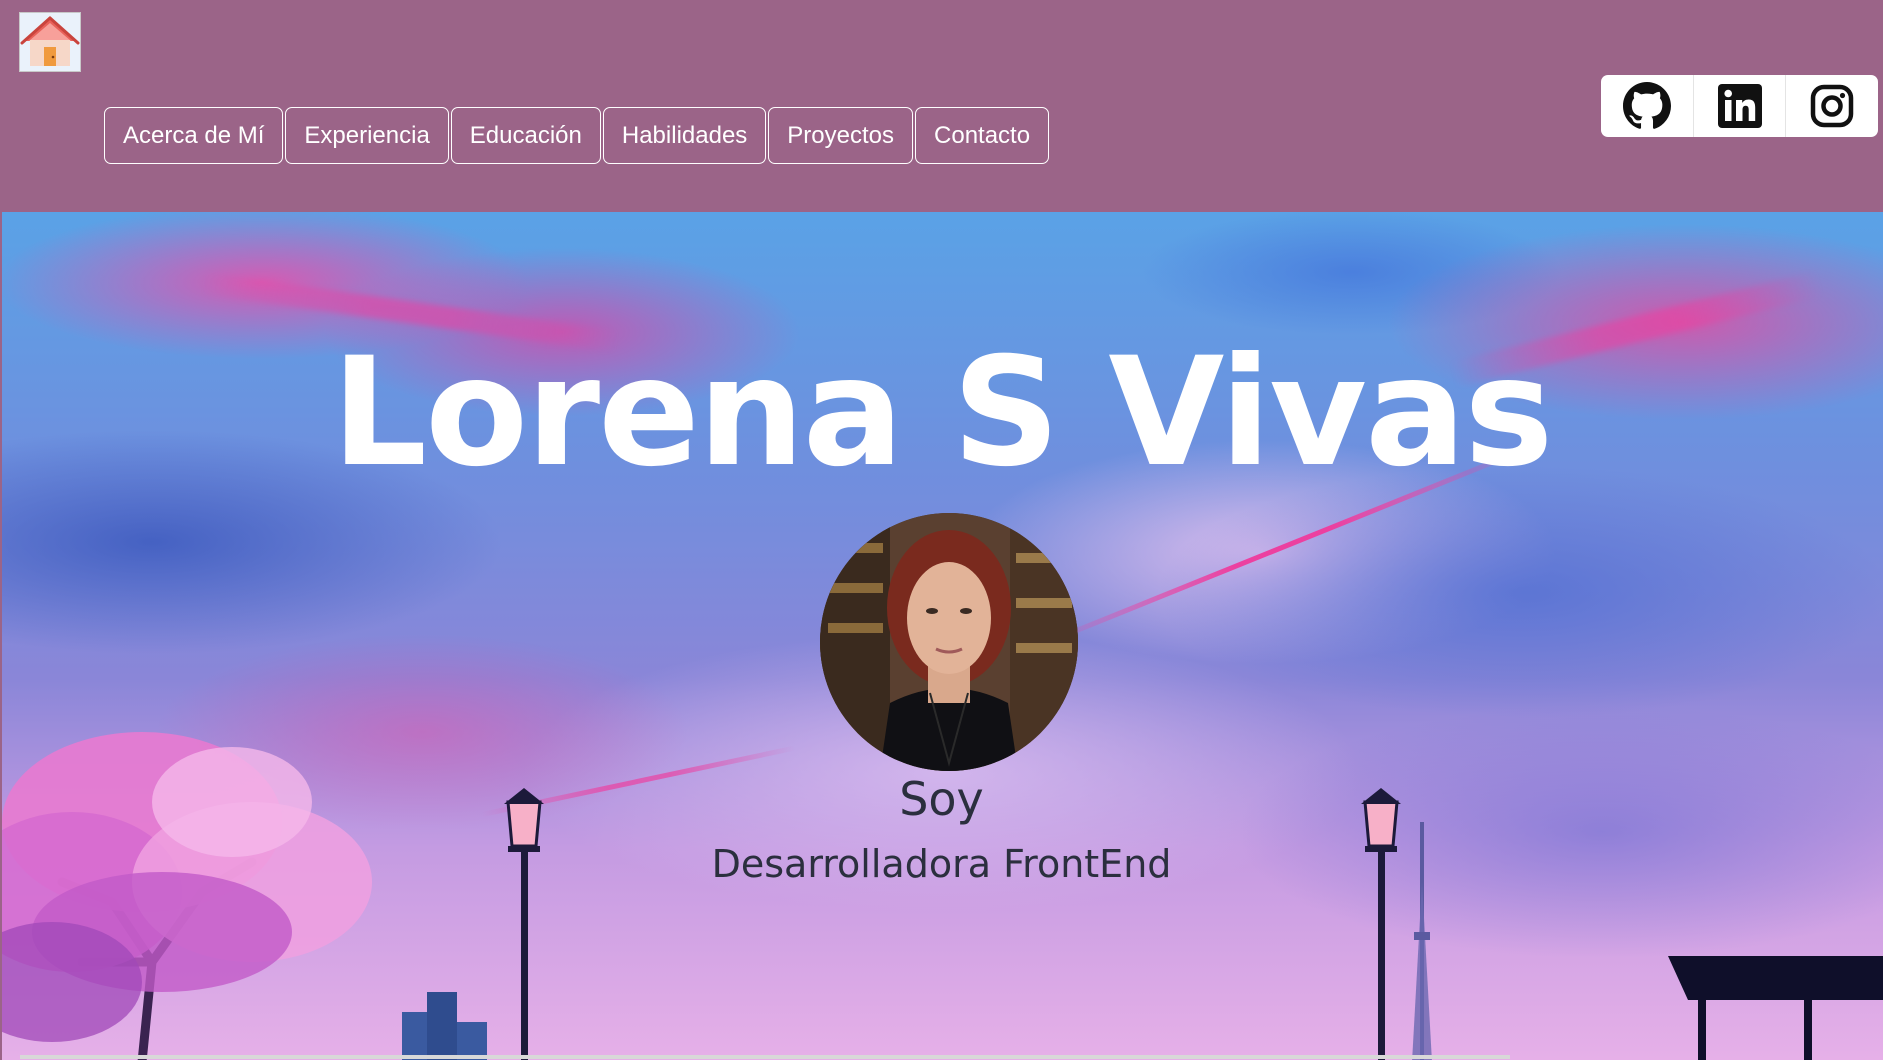 The width and height of the screenshot is (1883, 1060). I want to click on hero-title: Lorena S Vivas, so click(942, 413).